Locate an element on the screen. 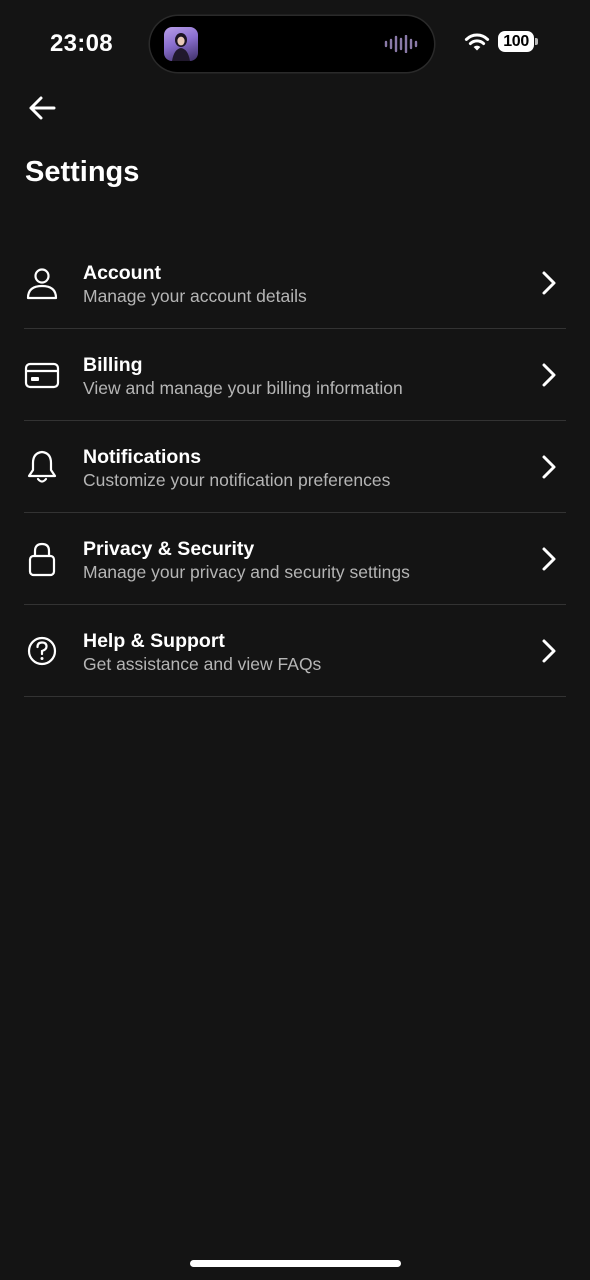 Image resolution: width=590 pixels, height=1280 pixels. dynamic-island is located at coordinates (292, 44).